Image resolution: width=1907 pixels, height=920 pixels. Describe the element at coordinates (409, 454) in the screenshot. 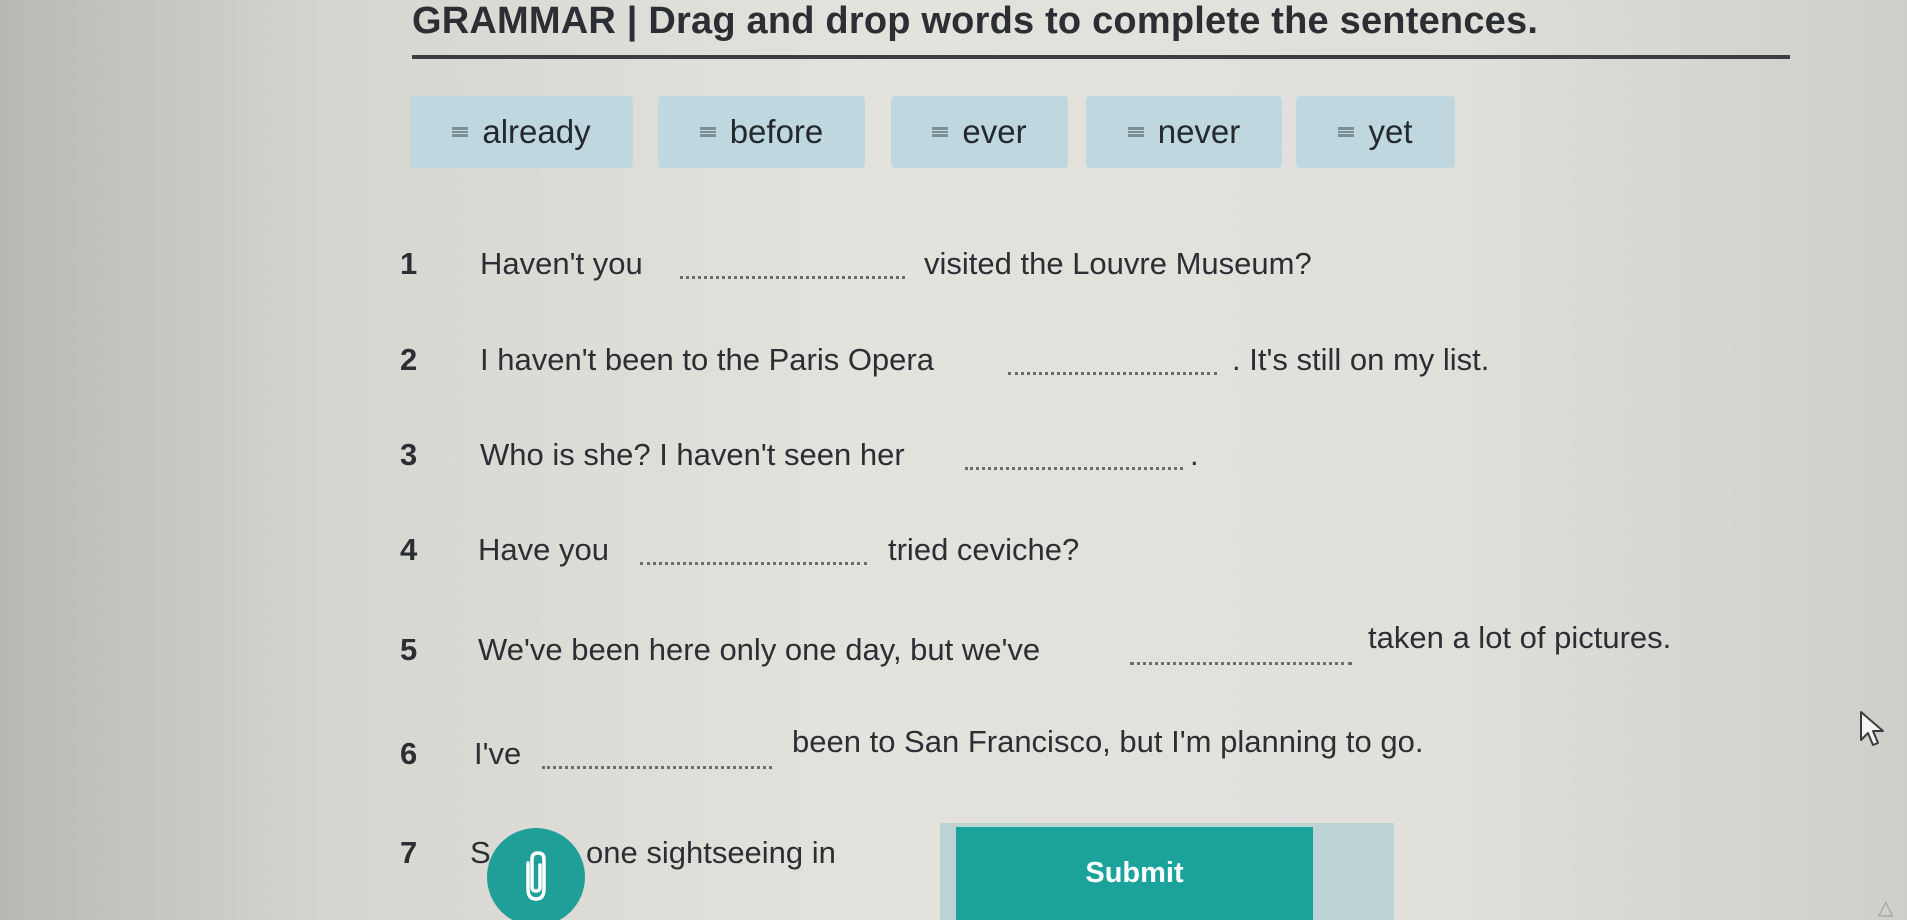

I see `sentence-number: 3` at that location.